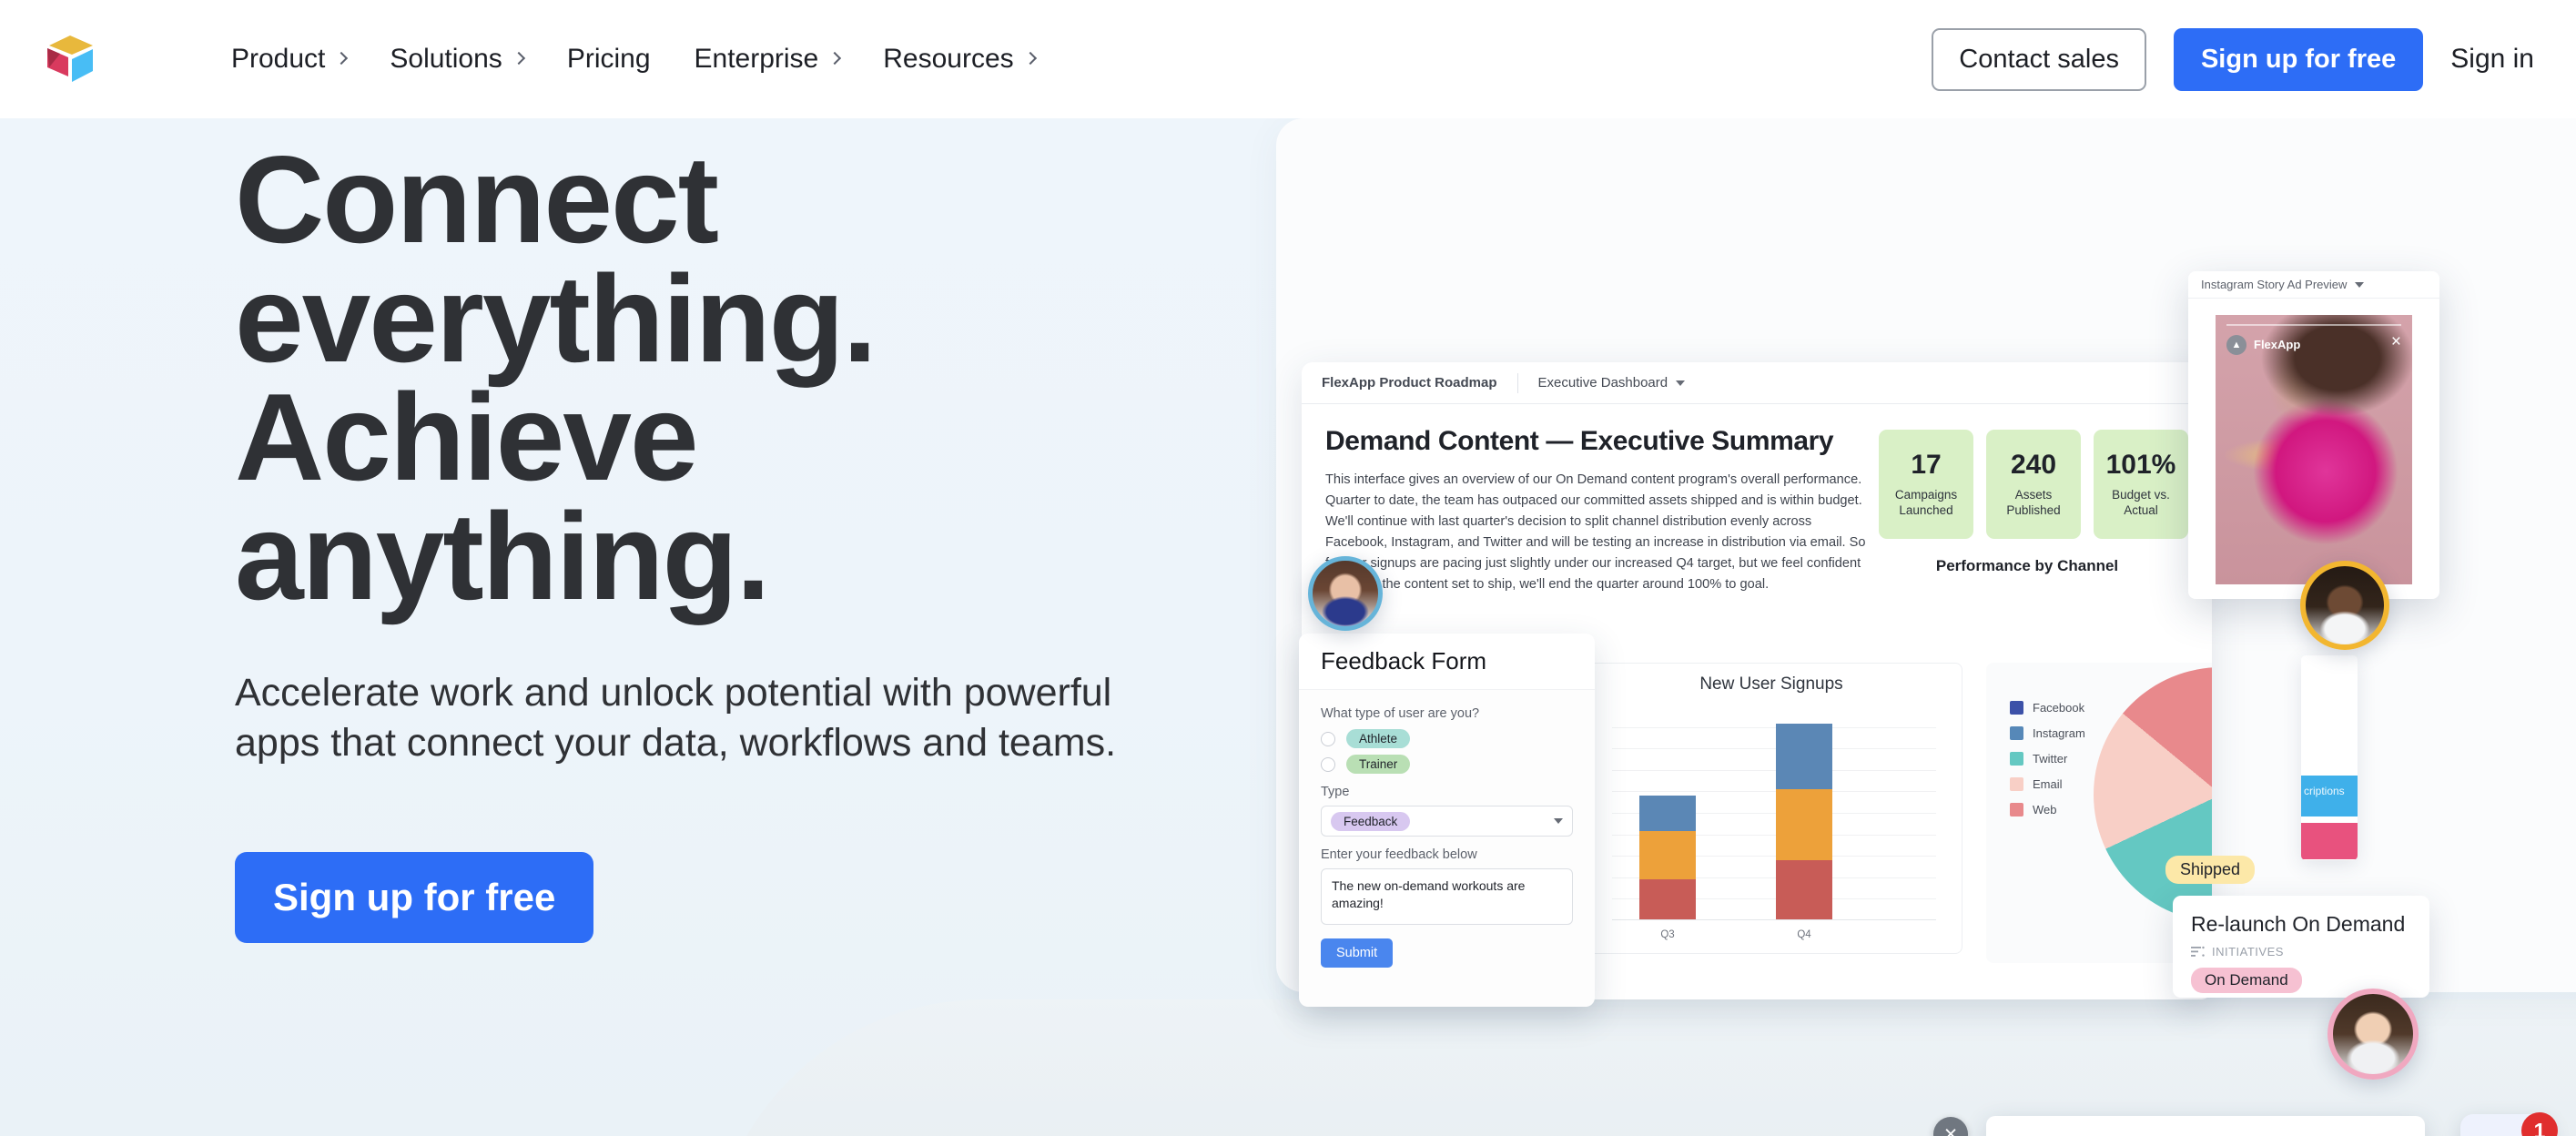 The width and height of the screenshot is (2576, 1136). I want to click on airtable-logo-icon, so click(70, 59).